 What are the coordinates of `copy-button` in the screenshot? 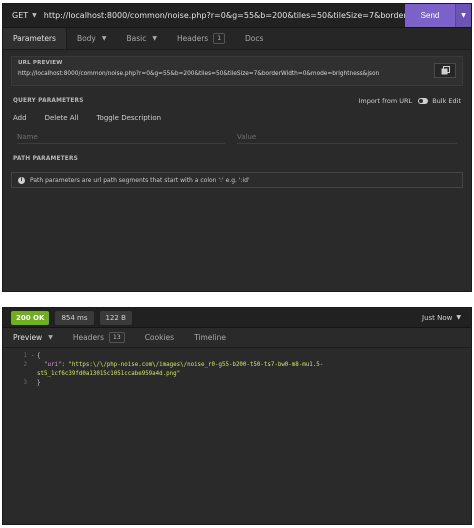 It's located at (445, 70).